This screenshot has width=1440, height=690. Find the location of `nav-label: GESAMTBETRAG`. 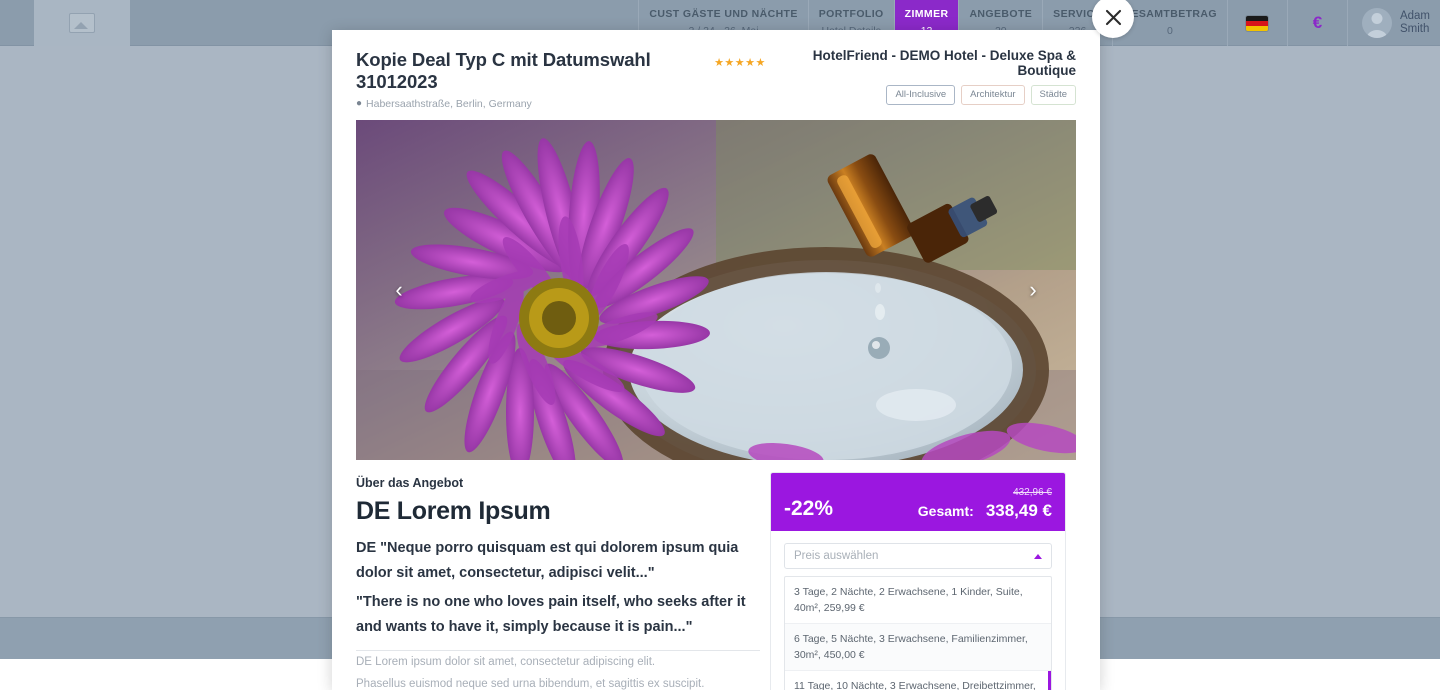

nav-label: GESAMTBETRAG is located at coordinates (1170, 14).